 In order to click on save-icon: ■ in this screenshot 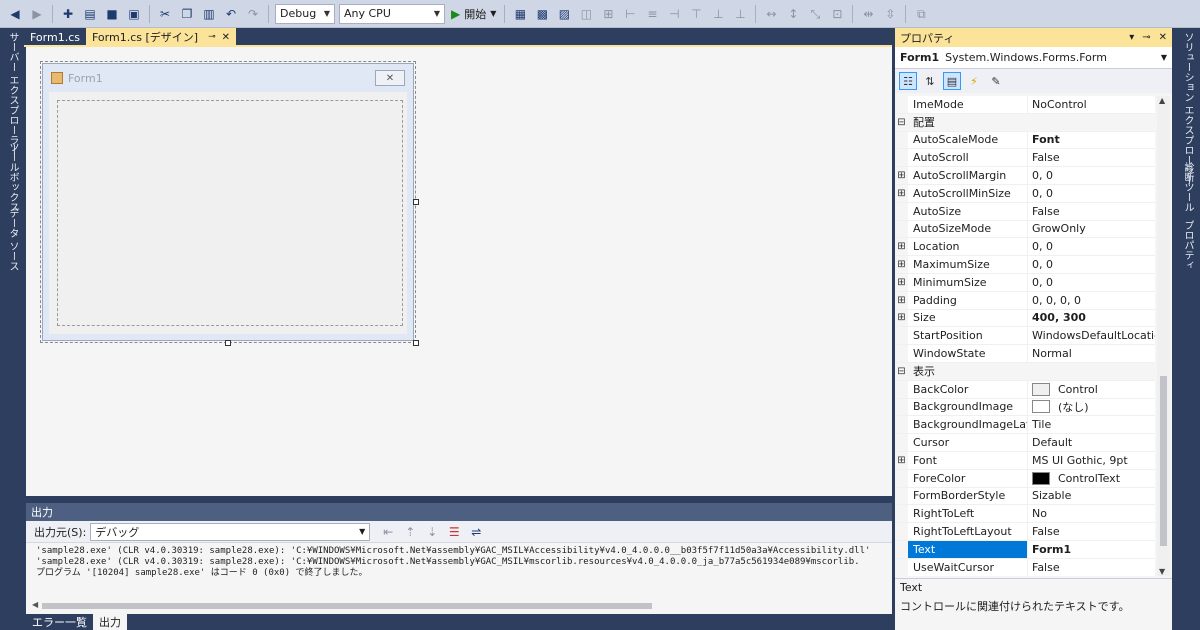, I will do `click(112, 14)`.